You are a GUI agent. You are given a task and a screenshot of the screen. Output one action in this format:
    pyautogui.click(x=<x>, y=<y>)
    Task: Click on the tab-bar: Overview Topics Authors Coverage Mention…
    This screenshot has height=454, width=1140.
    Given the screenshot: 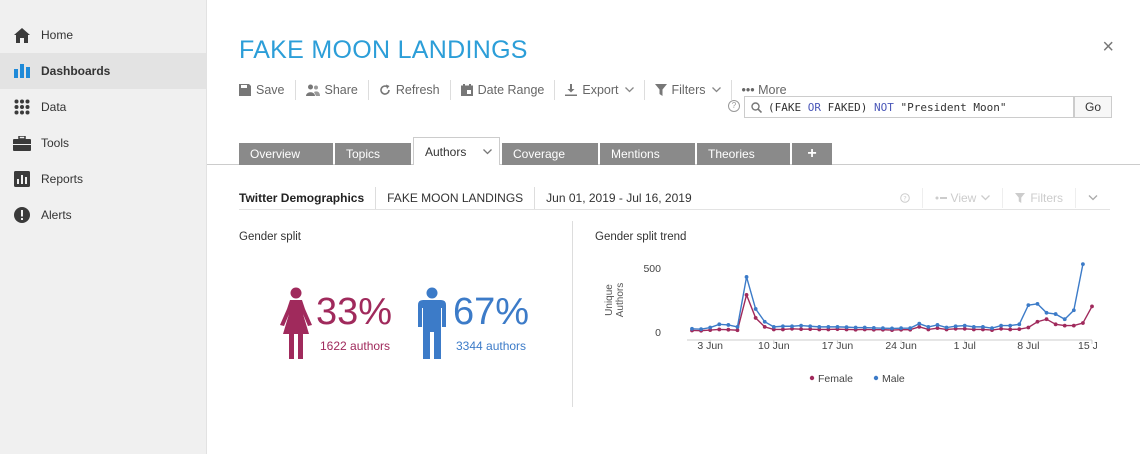 What is the action you would take?
    pyautogui.click(x=536, y=151)
    